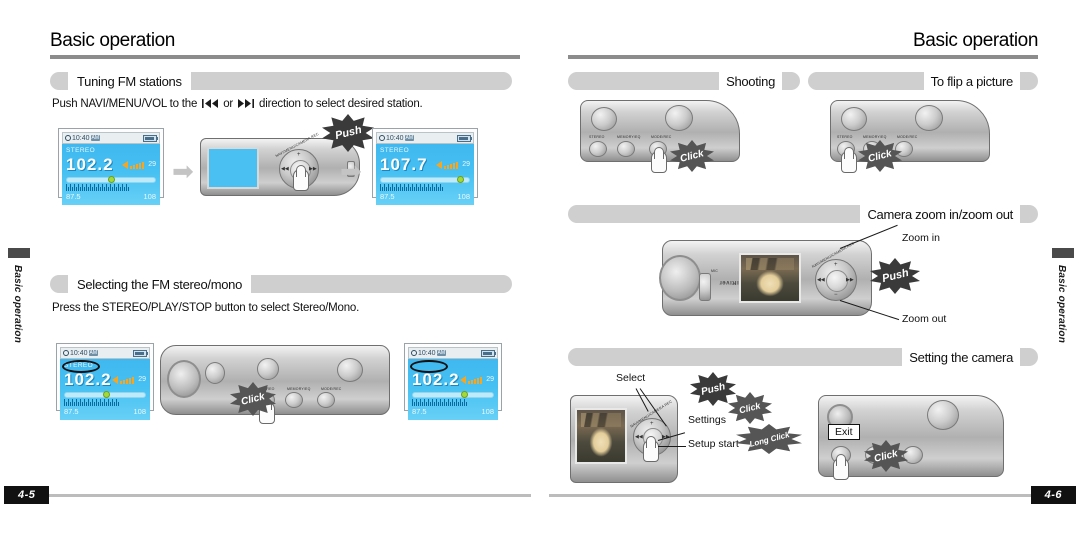 This screenshot has width=1080, height=540. I want to click on flow-arrow-right-2: ➡, so click(351, 171).